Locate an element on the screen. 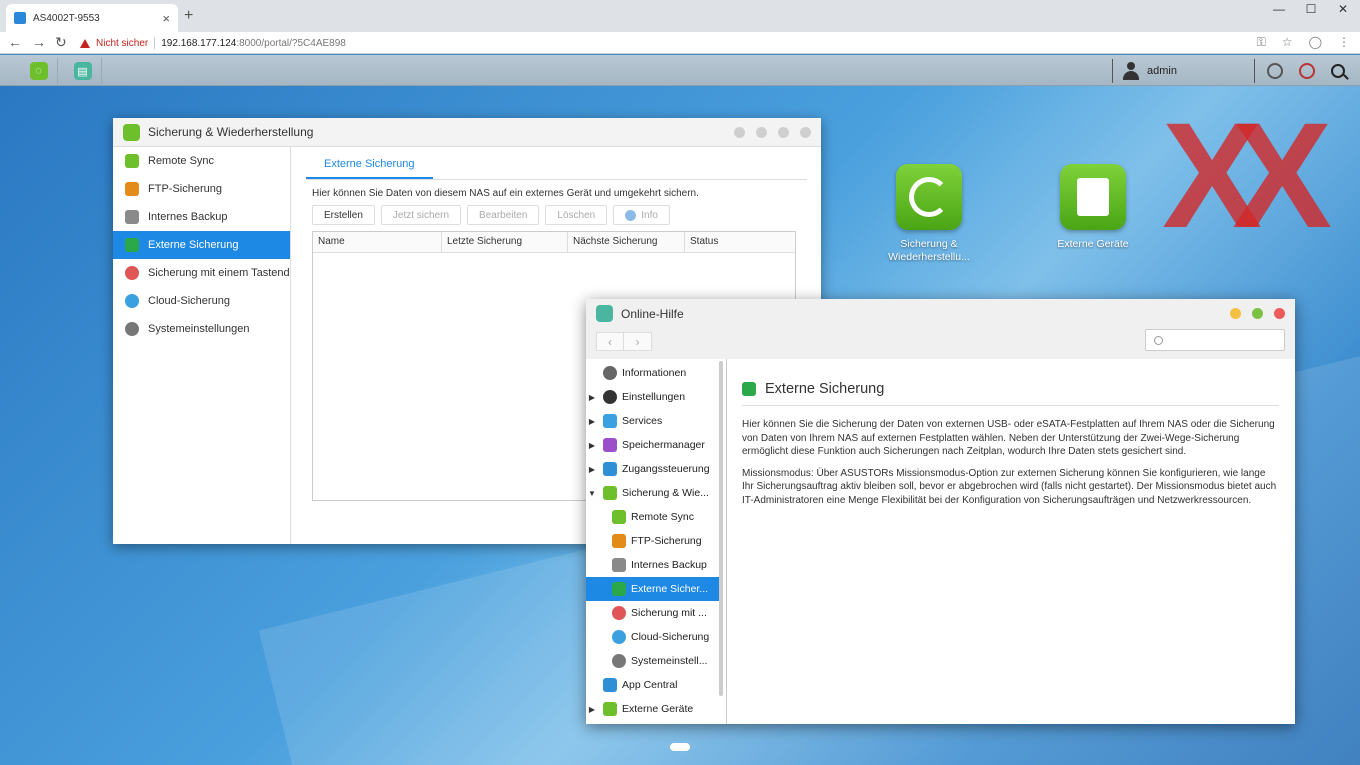 Image resolution: width=1360 pixels, height=765 pixels. maximize-button: ☐ is located at coordinates (1311, 9).